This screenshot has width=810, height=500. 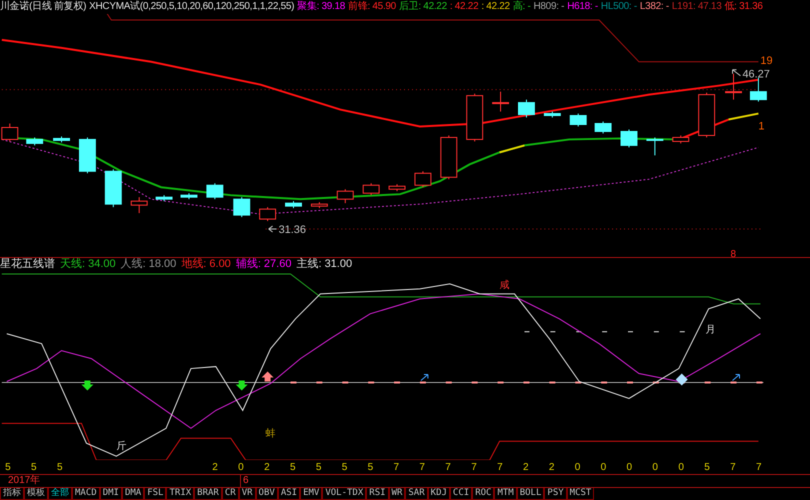 I want to click on indicator-tab: MCST, so click(x=580, y=494).